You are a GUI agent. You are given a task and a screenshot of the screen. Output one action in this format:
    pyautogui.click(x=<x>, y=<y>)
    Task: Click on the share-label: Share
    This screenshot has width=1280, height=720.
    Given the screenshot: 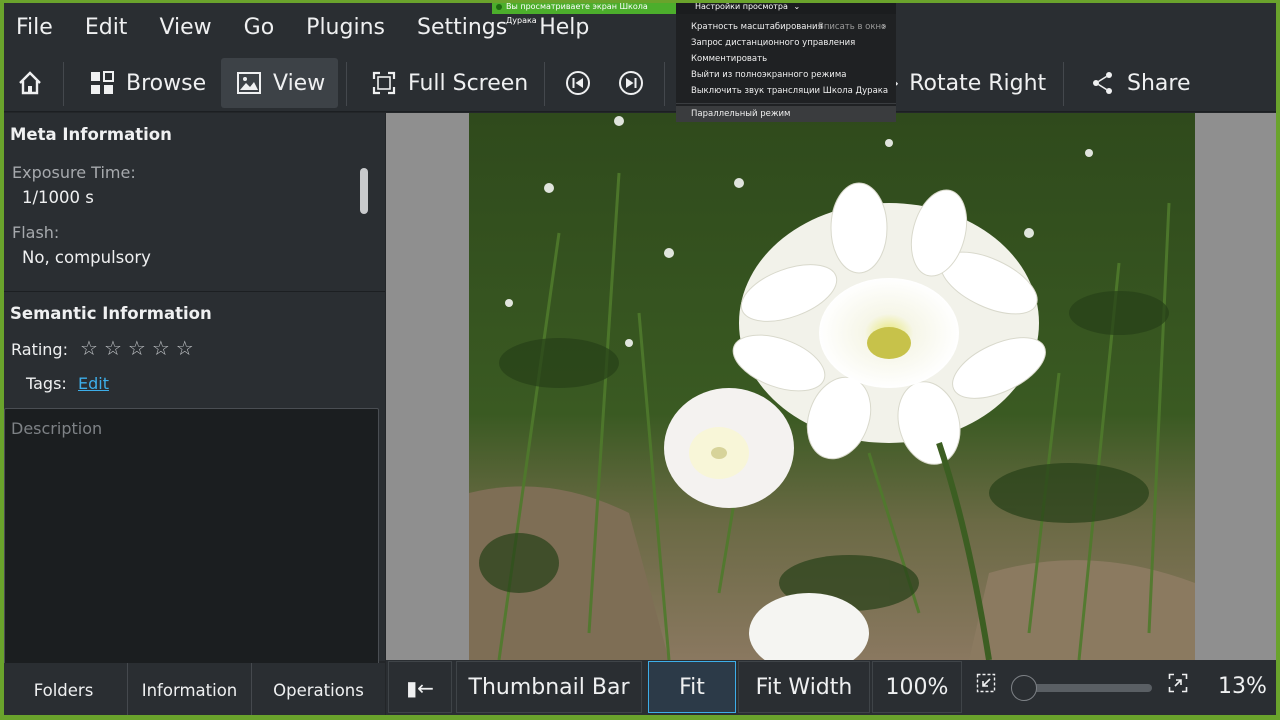 What is the action you would take?
    pyautogui.click(x=1159, y=83)
    